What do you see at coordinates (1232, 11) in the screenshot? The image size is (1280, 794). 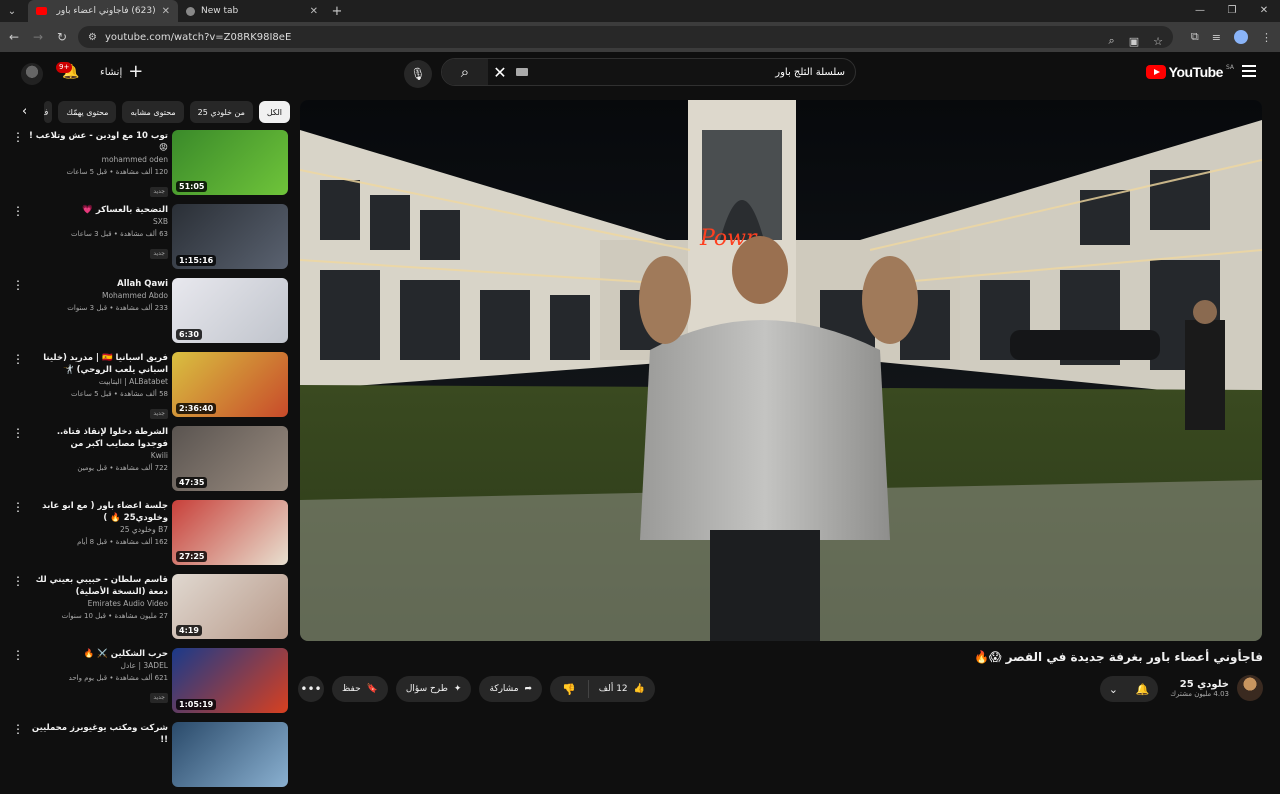 I see `restore-icon: ❐` at bounding box center [1232, 11].